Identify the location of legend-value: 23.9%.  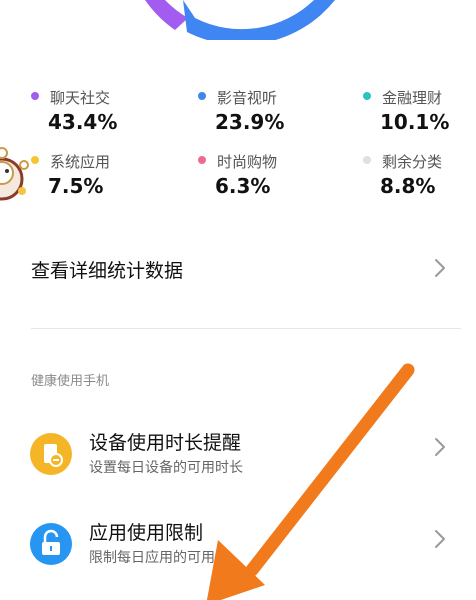
(250, 122).